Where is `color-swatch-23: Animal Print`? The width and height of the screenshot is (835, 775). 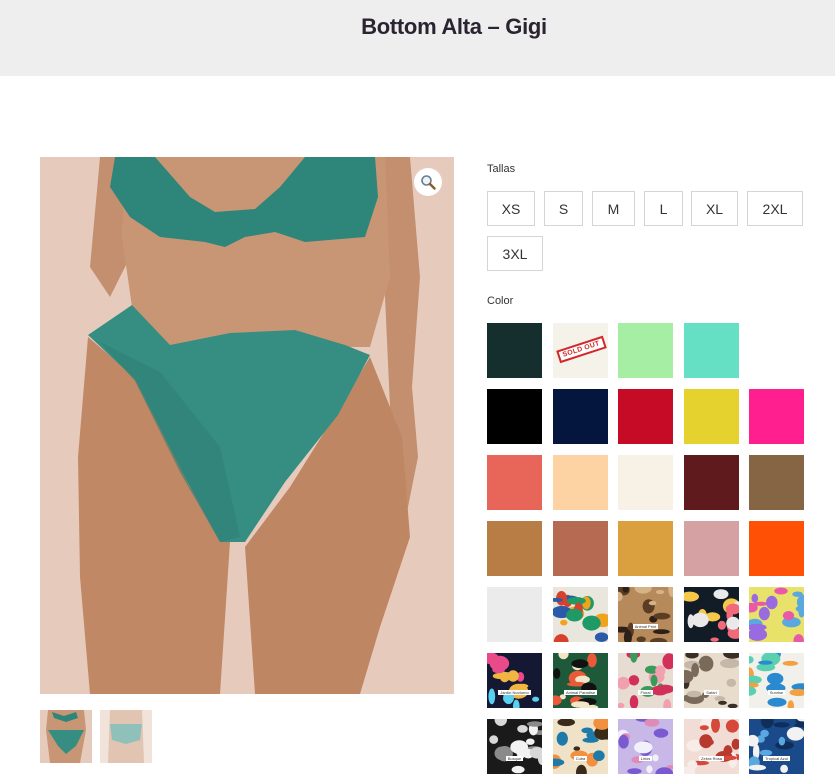 color-swatch-23: Animal Print is located at coordinates (645, 614).